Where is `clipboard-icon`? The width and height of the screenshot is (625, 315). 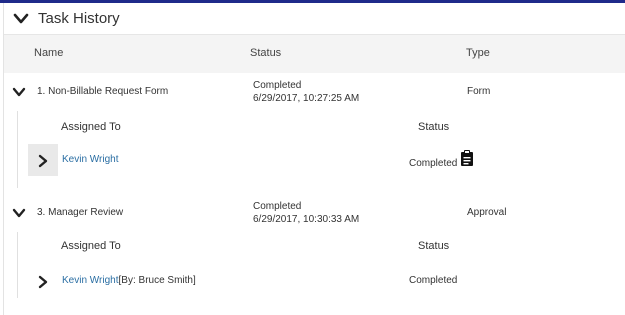 clipboard-icon is located at coordinates (467, 158).